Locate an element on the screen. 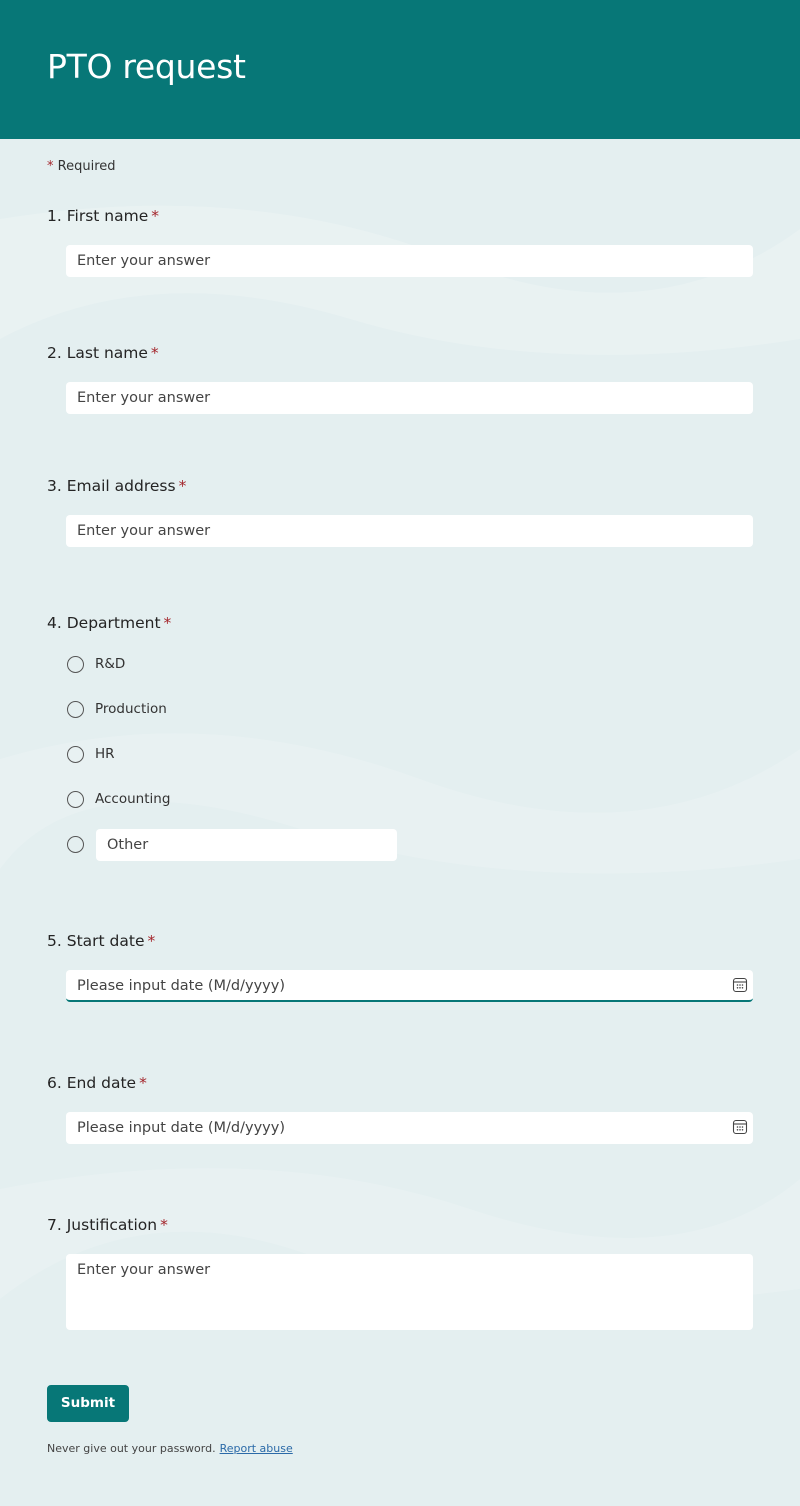  radio-option-other is located at coordinates (75, 844).